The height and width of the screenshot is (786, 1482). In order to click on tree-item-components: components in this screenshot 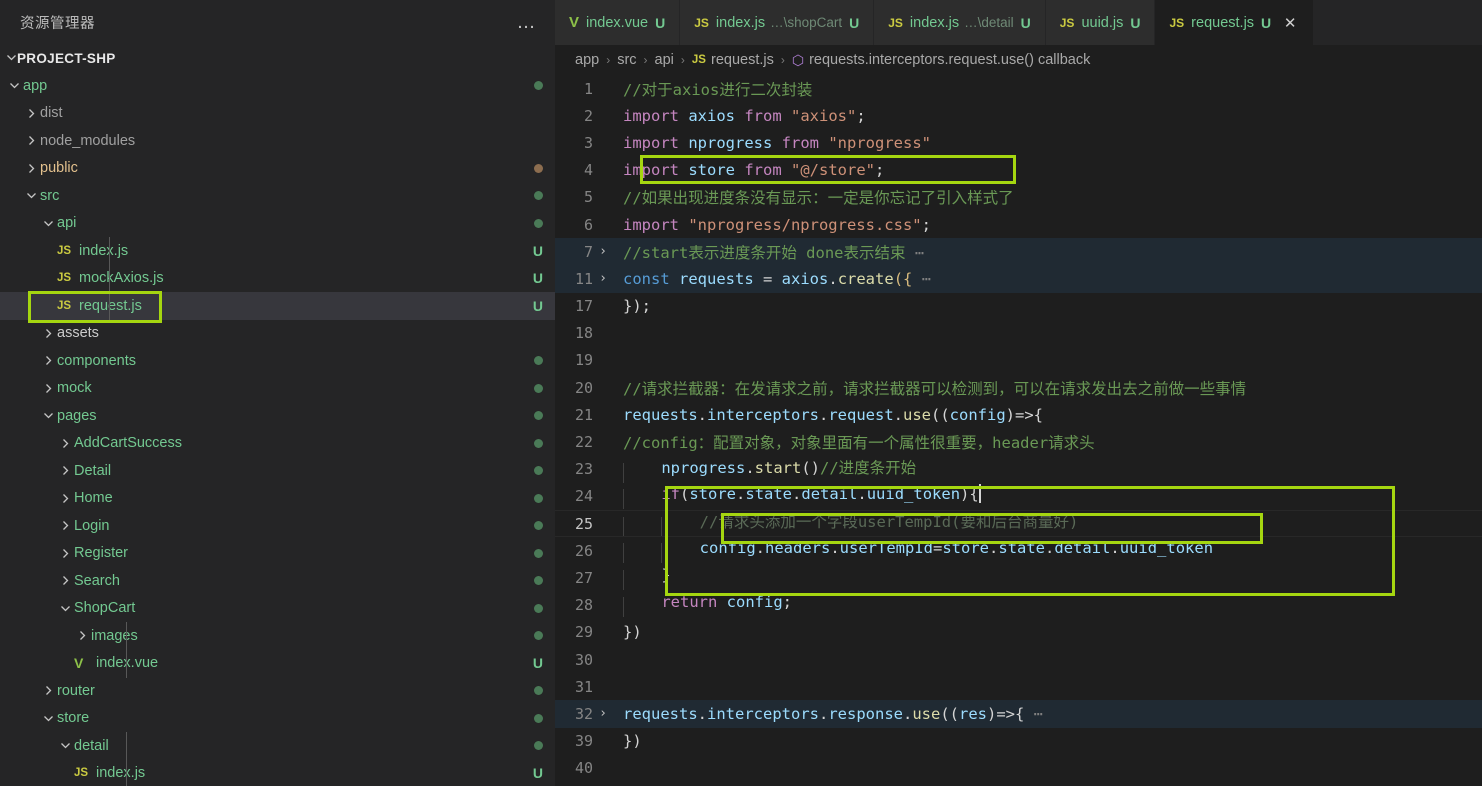, I will do `click(277, 361)`.